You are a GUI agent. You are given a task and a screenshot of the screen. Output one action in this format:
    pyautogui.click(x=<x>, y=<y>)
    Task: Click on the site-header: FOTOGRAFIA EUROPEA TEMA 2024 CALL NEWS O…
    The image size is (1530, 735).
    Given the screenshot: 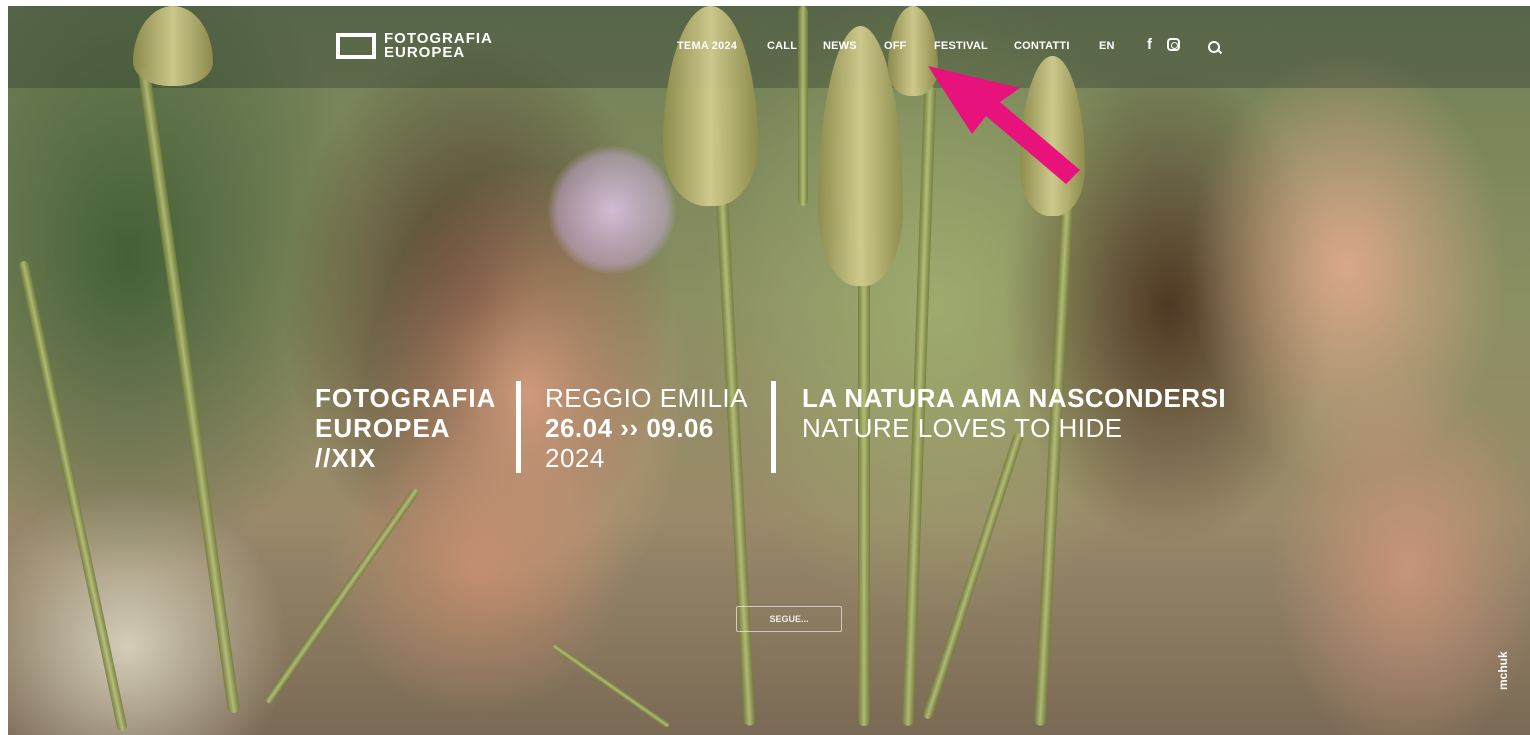 What is the action you would take?
    pyautogui.click(x=765, y=45)
    